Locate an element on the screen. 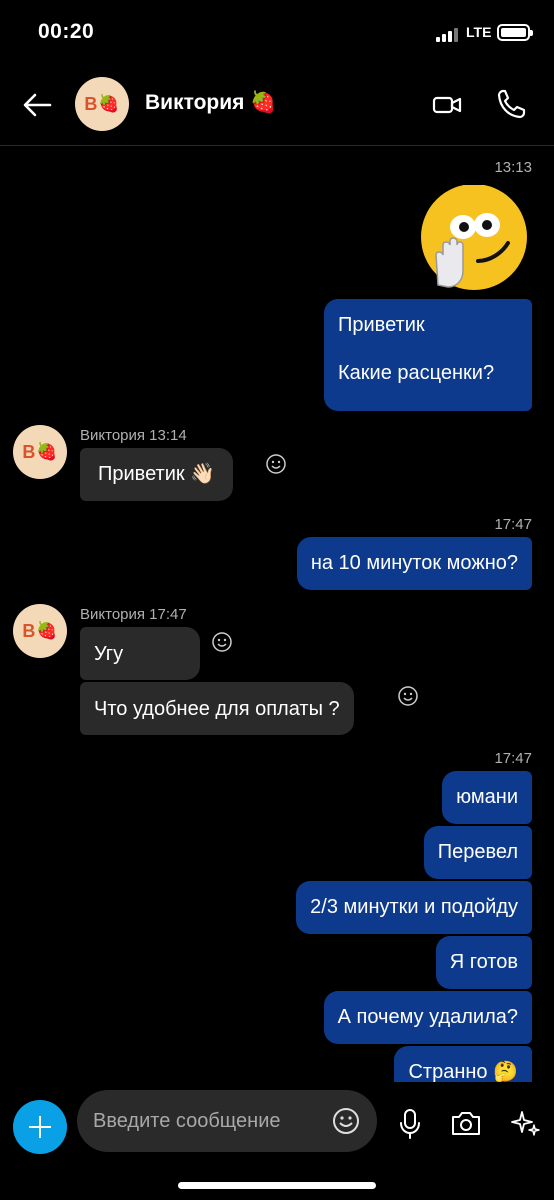  message-text: Перевел is located at coordinates (477, 852).